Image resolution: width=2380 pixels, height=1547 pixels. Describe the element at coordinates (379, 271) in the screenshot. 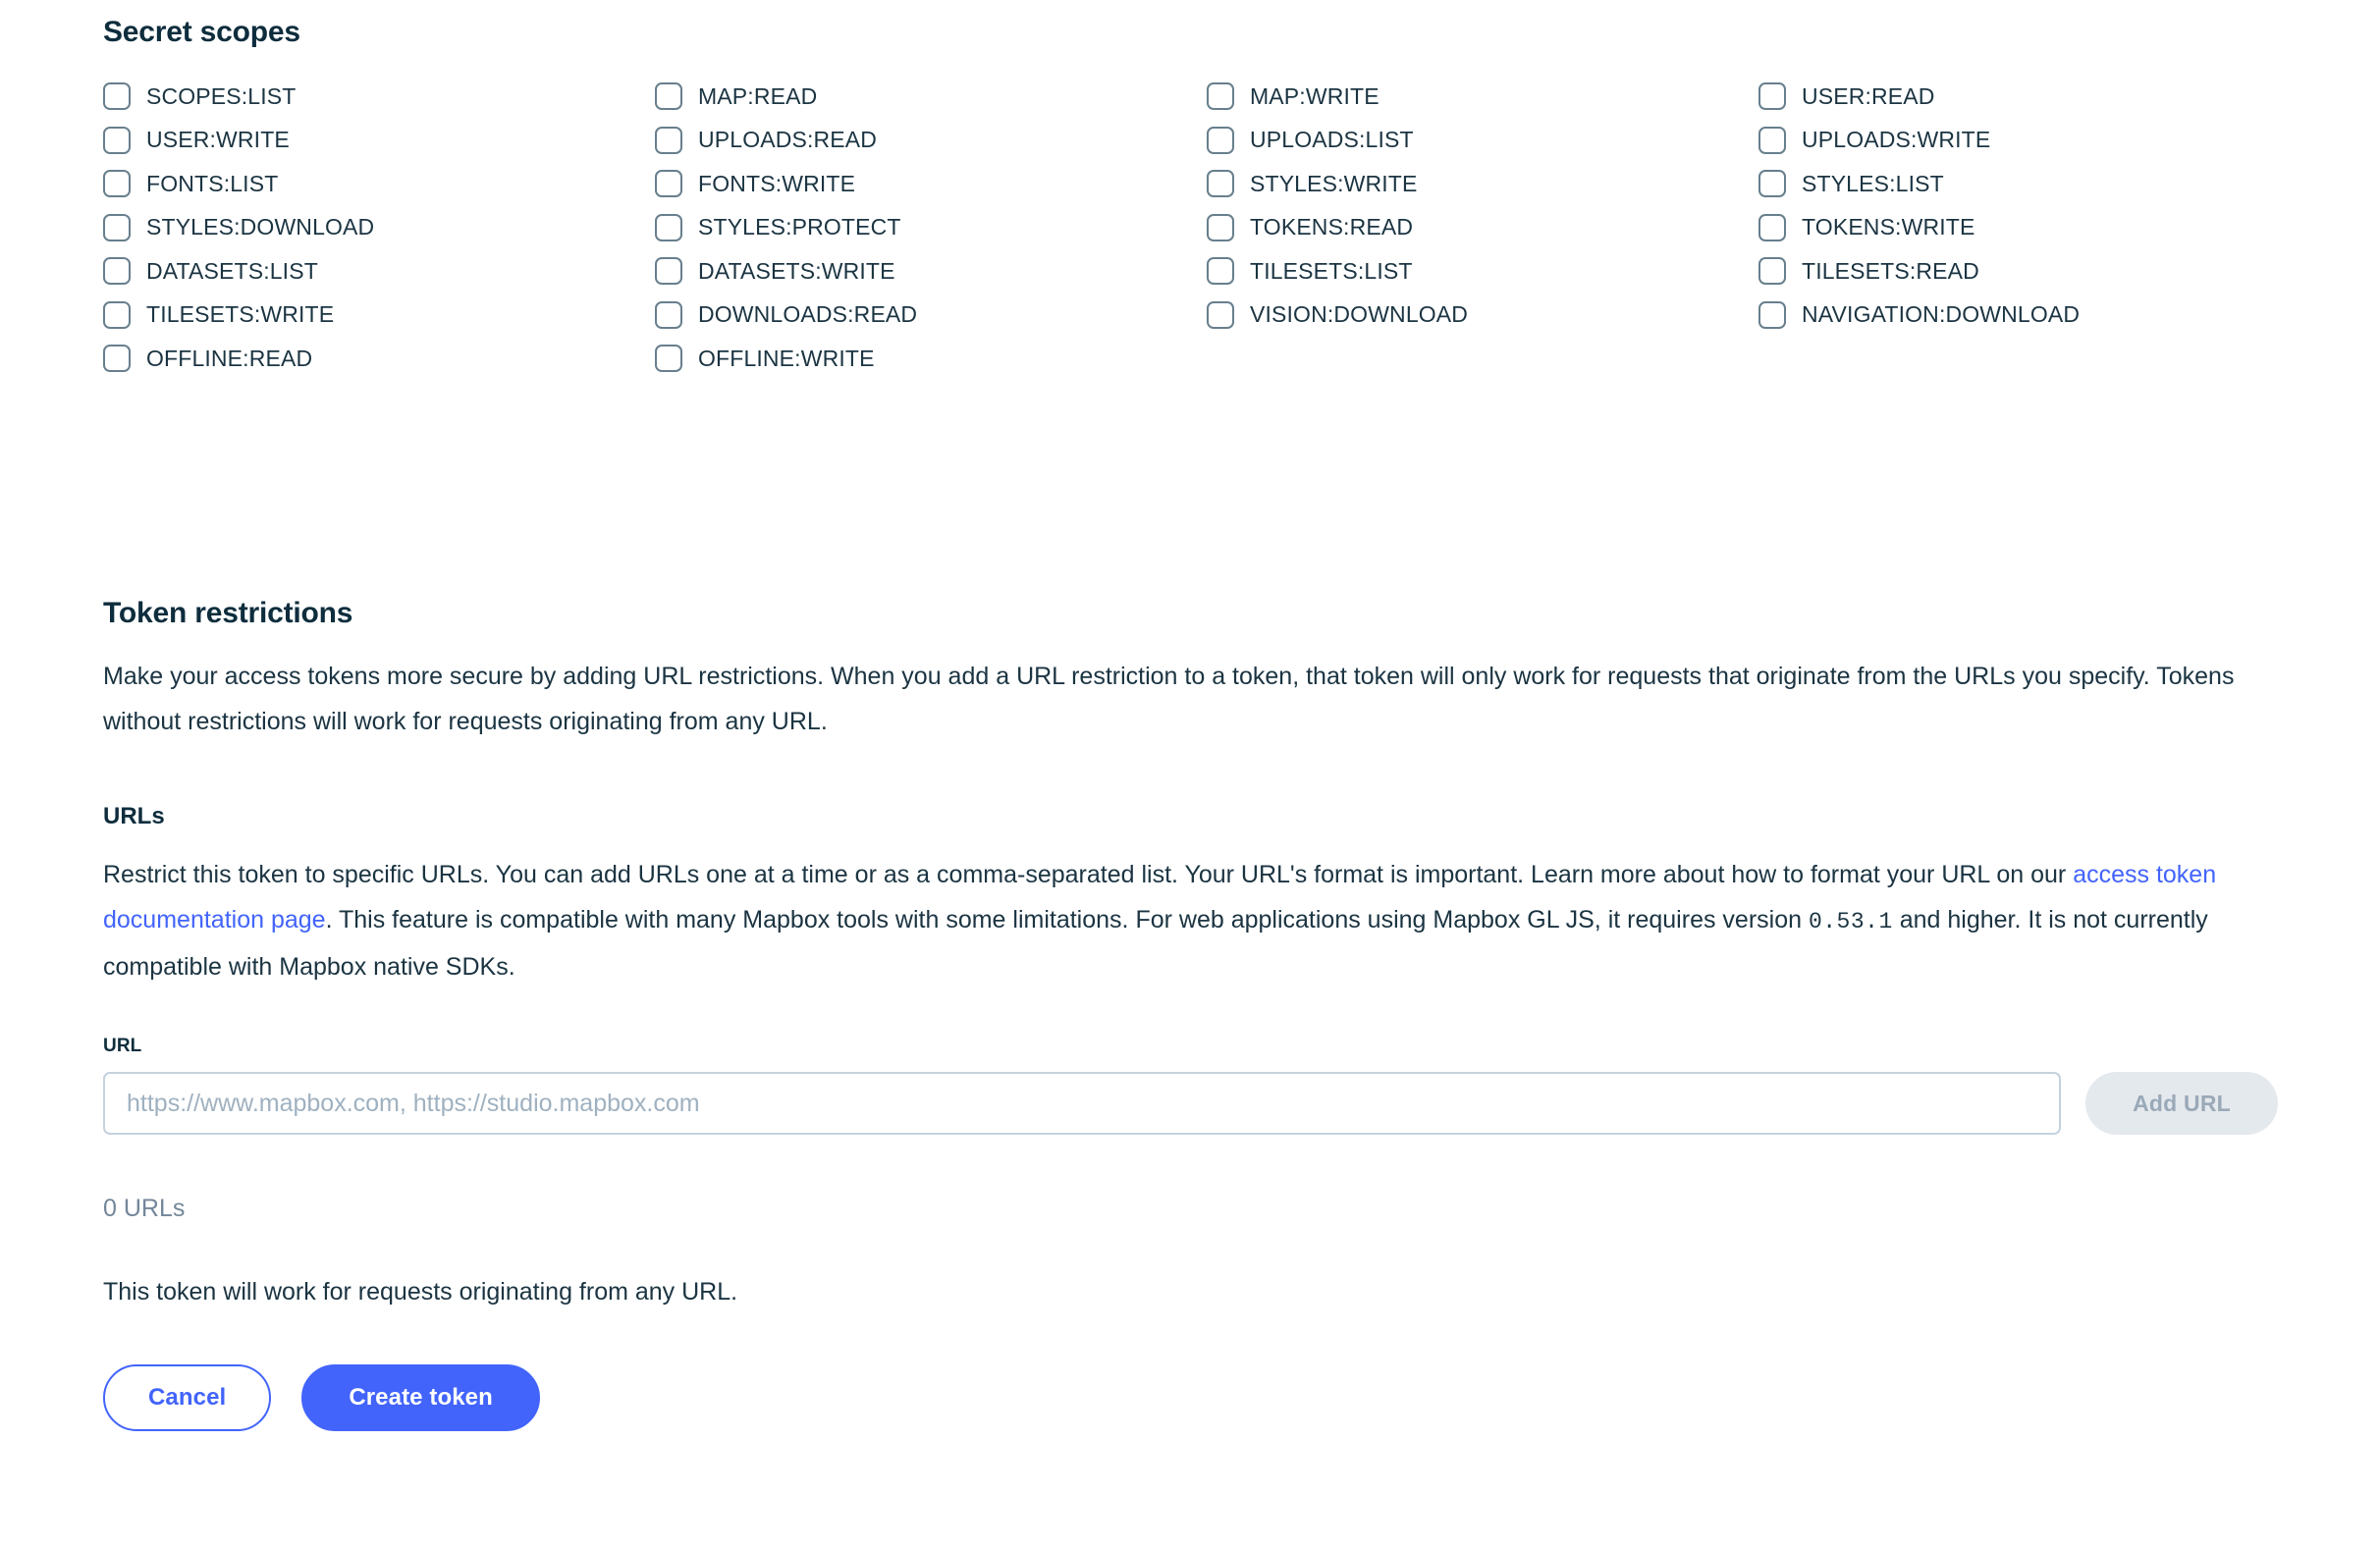

I see `scope-checkbox-item: DATASETS:LIST` at that location.